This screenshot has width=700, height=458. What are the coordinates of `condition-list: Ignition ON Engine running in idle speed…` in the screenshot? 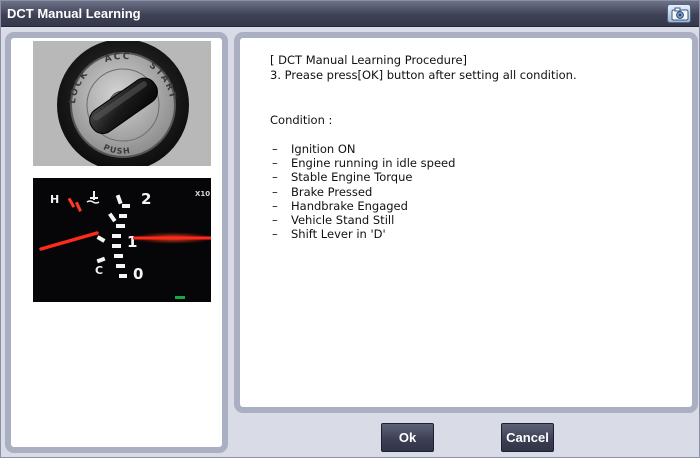 It's located at (363, 191).